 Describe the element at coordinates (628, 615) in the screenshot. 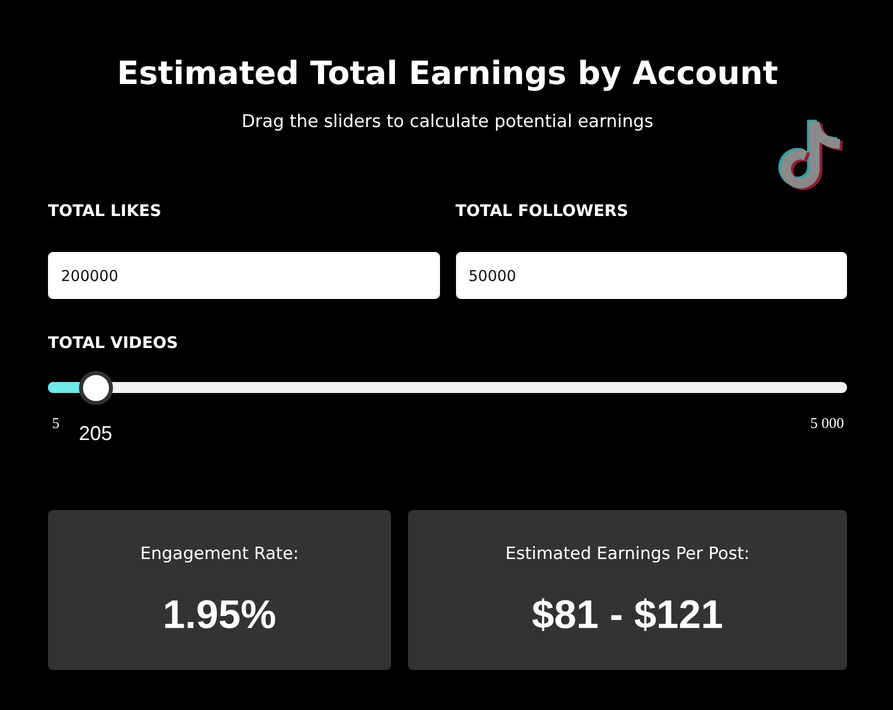

I see `result-value: $81 - $121` at that location.